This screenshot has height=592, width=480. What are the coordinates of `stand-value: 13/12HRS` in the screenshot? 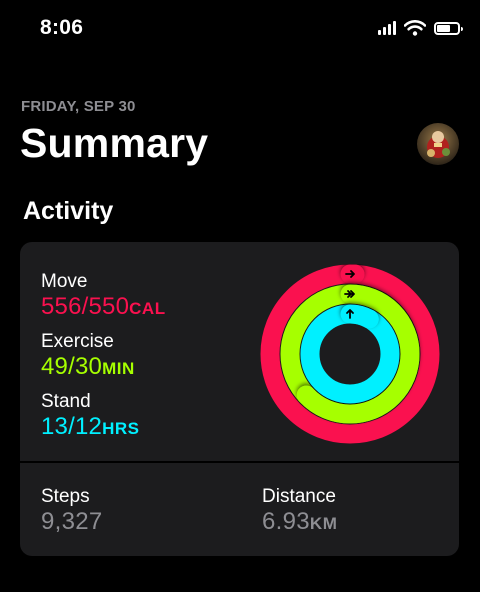 It's located at (90, 427).